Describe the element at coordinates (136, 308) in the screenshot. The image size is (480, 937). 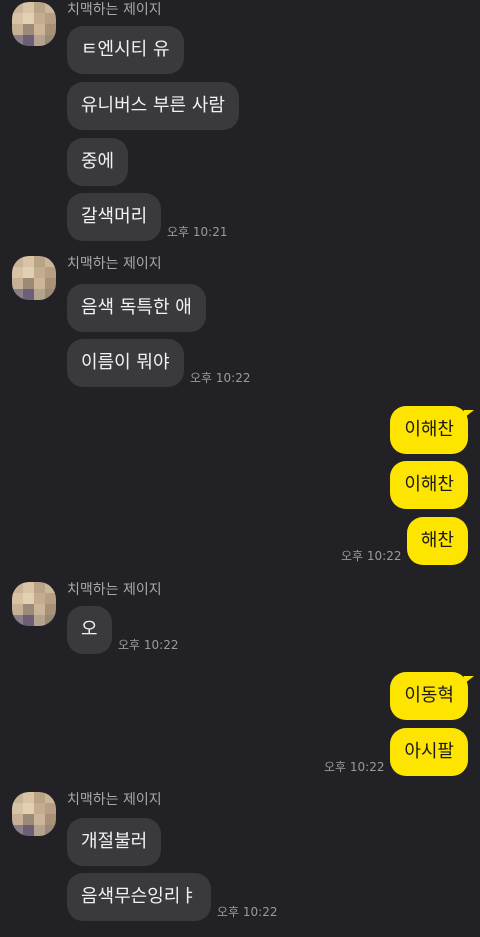
I see `incoming-message-bubble: 음색 독특한 애` at that location.